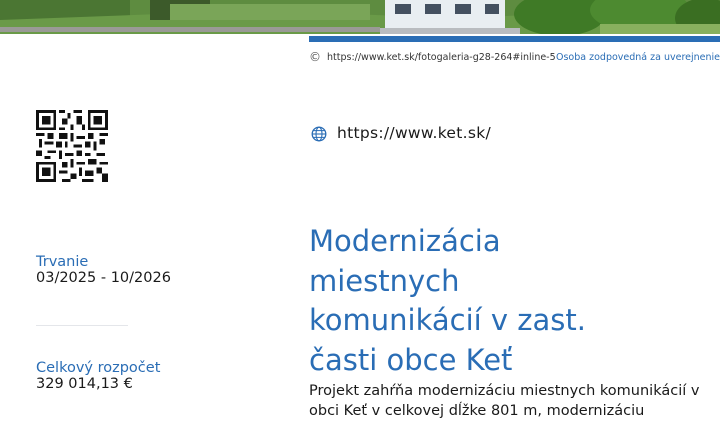 The height and width of the screenshot is (421, 720). What do you see at coordinates (82, 325) in the screenshot?
I see `section-divider` at bounding box center [82, 325].